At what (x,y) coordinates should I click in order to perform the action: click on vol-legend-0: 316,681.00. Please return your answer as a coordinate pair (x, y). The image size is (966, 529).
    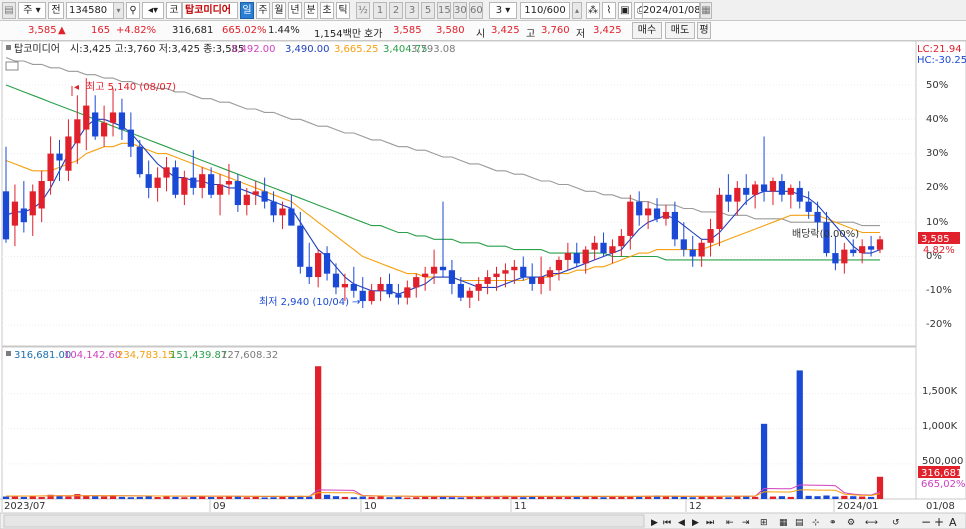
    Looking at the image, I should click on (42, 355).